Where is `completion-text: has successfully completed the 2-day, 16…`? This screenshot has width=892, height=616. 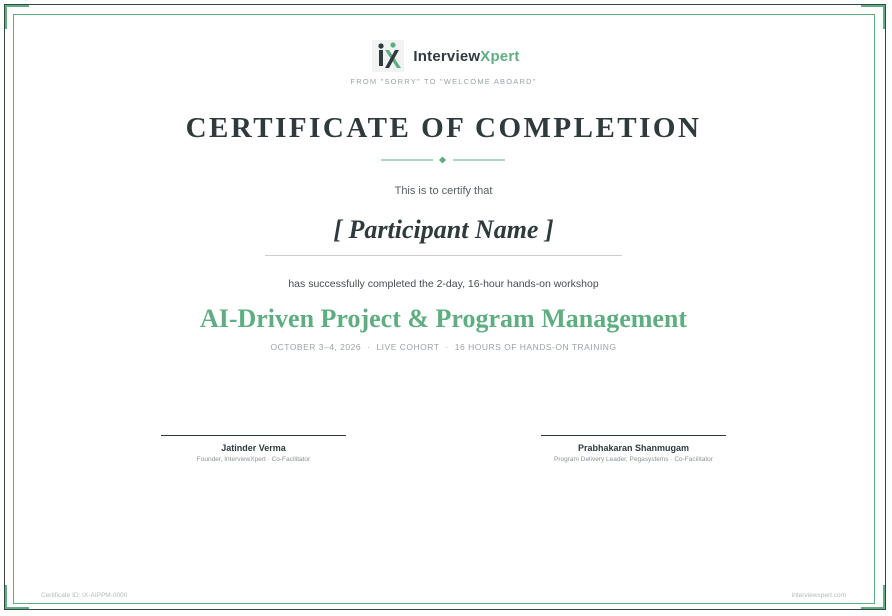
completion-text: has successfully completed the 2-day, 16… is located at coordinates (443, 284).